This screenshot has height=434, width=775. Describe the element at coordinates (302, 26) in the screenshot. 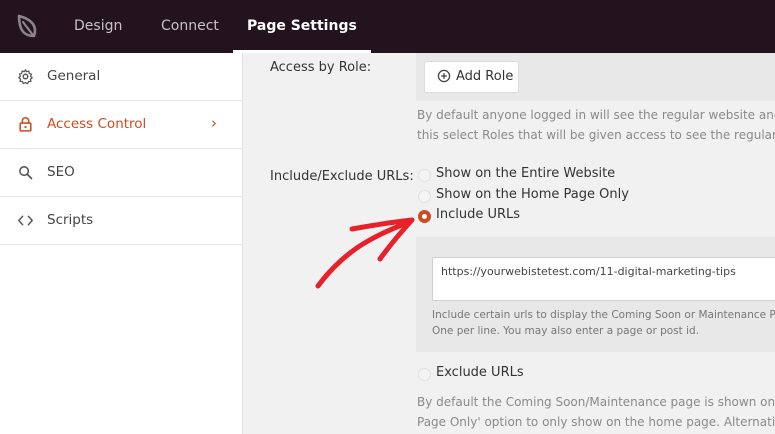

I see `tab-page-settings: Page Settings` at that location.